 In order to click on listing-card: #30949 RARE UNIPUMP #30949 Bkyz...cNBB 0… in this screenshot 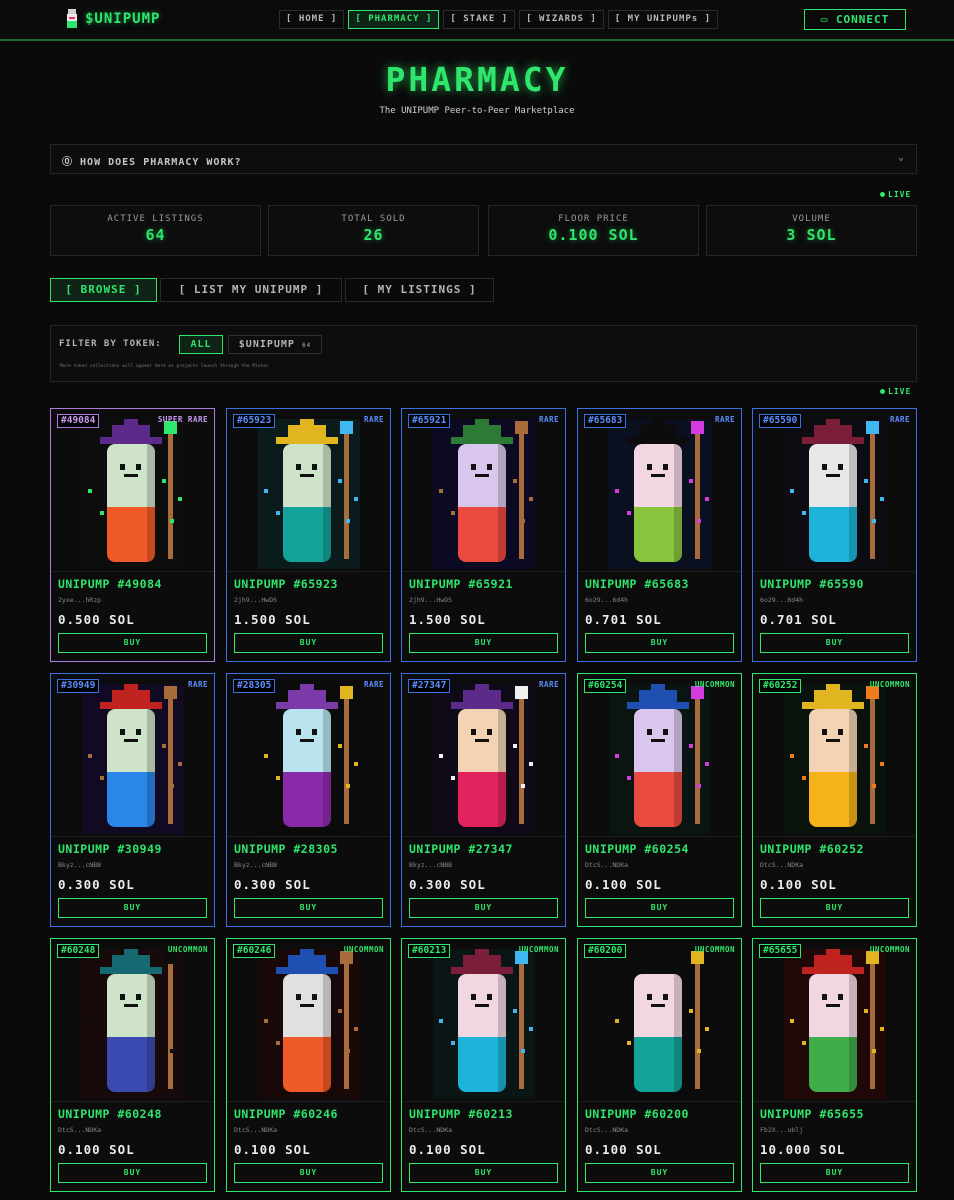, I will do `click(132, 800)`.